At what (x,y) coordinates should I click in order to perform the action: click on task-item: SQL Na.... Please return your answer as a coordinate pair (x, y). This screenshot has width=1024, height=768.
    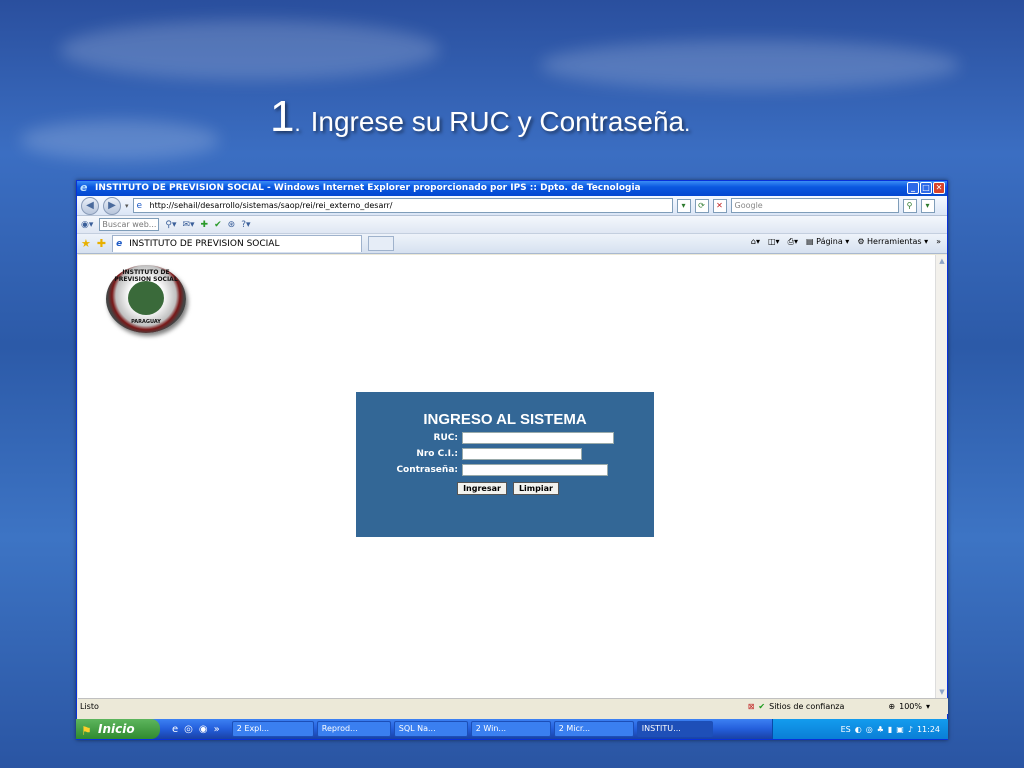
    Looking at the image, I should click on (430, 729).